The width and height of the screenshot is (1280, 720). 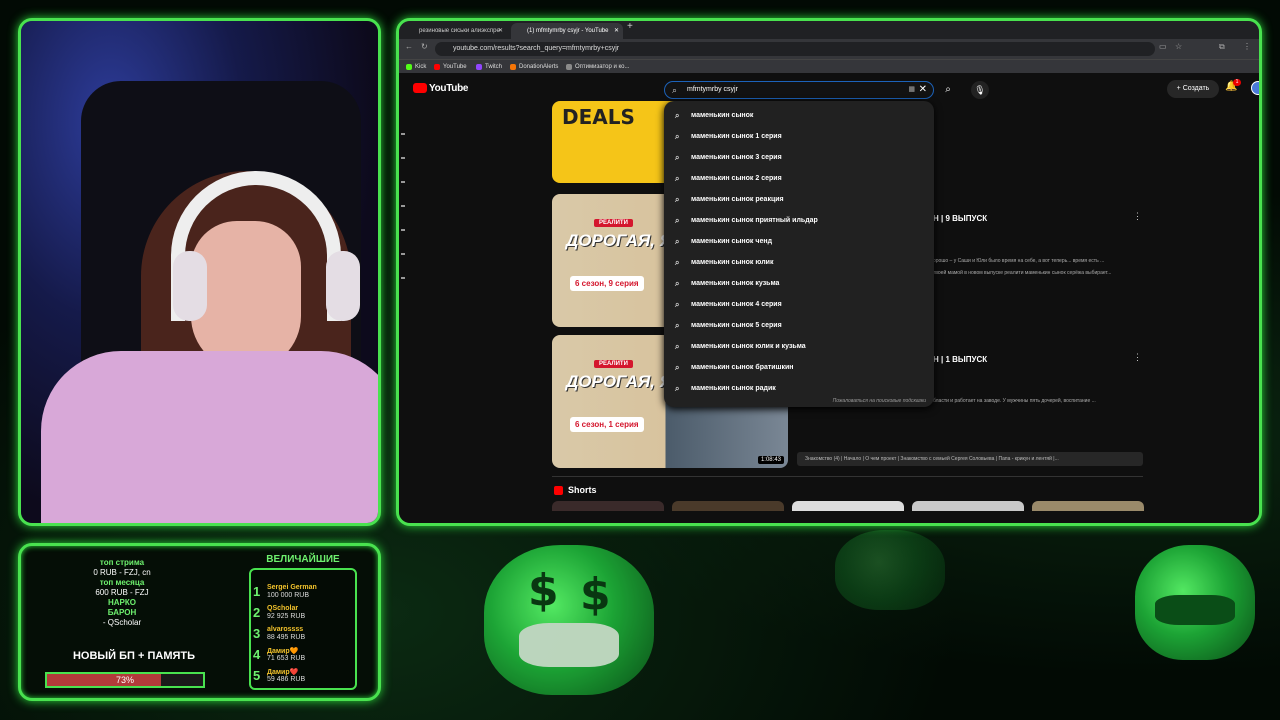 What do you see at coordinates (303, 677) in the screenshot?
I see `donor-row: 5 Дамир❤️ 59 486 RUB` at bounding box center [303, 677].